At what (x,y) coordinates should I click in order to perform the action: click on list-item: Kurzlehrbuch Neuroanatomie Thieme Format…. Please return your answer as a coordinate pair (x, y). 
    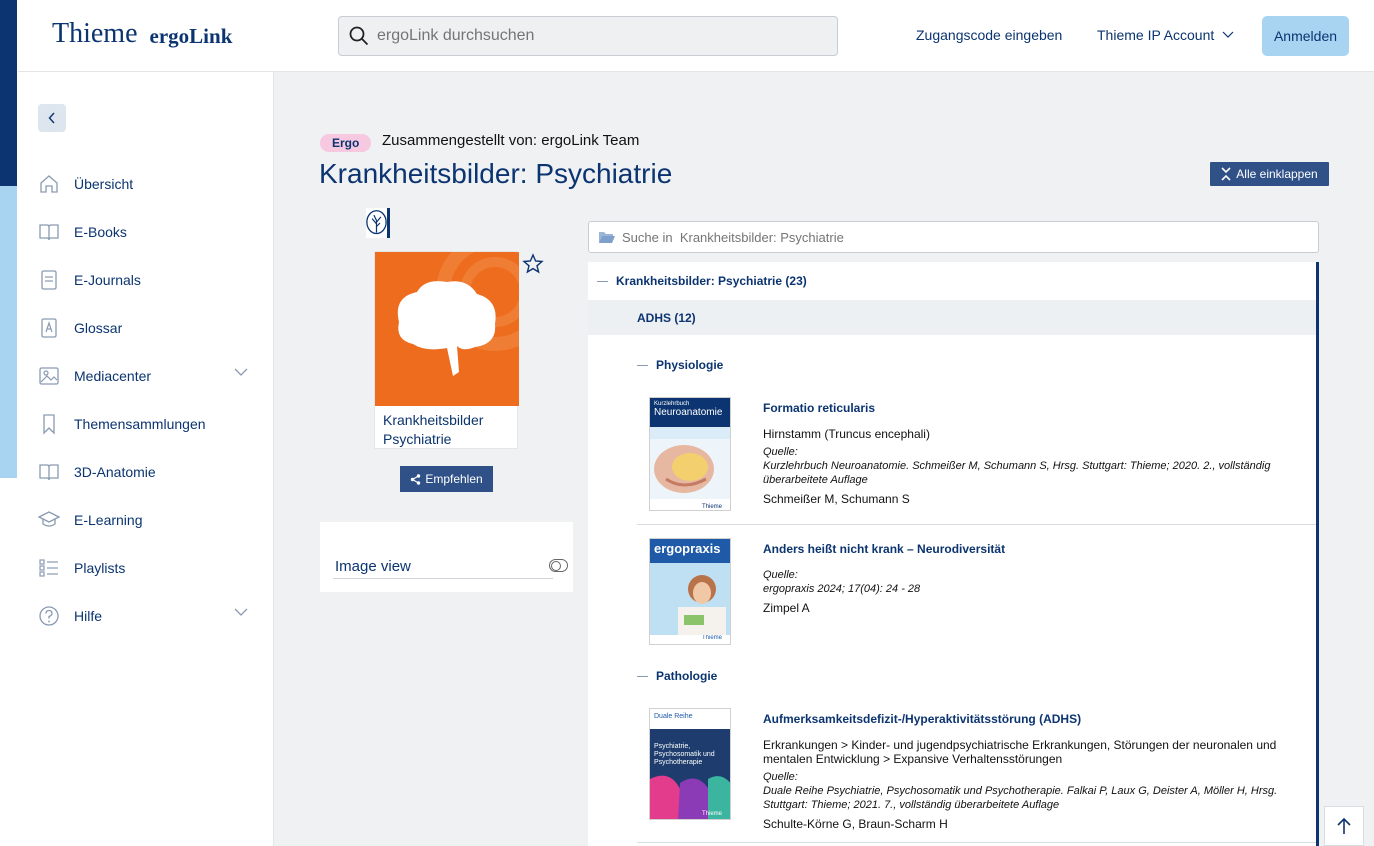
    Looking at the image, I should click on (976, 461).